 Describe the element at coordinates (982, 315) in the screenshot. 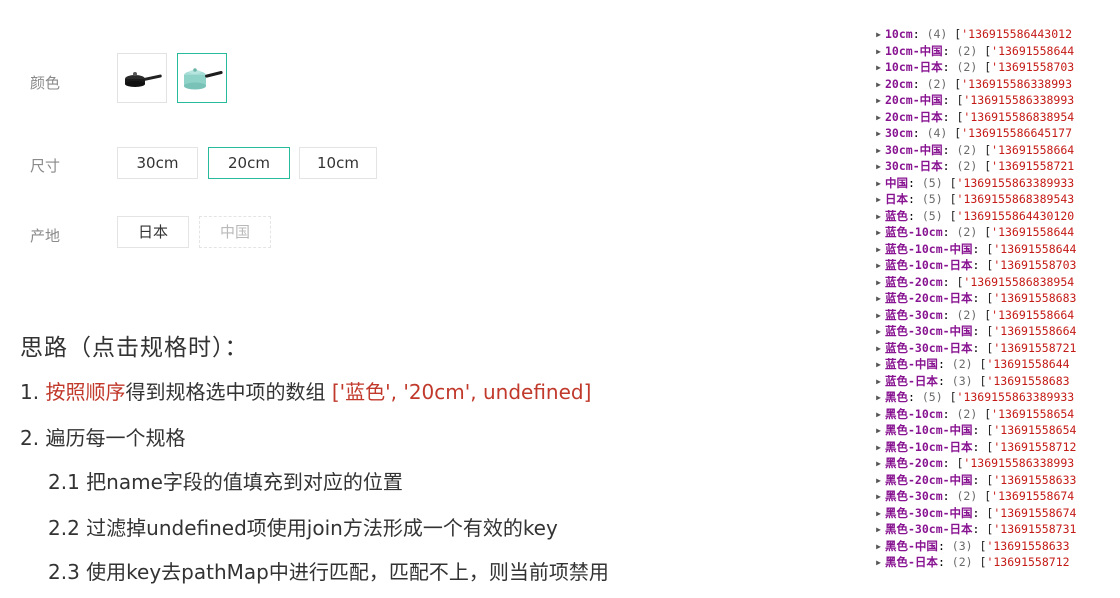

I see `console-row: ▶ 蓝色-30cm: (2) ['13691558664` at that location.